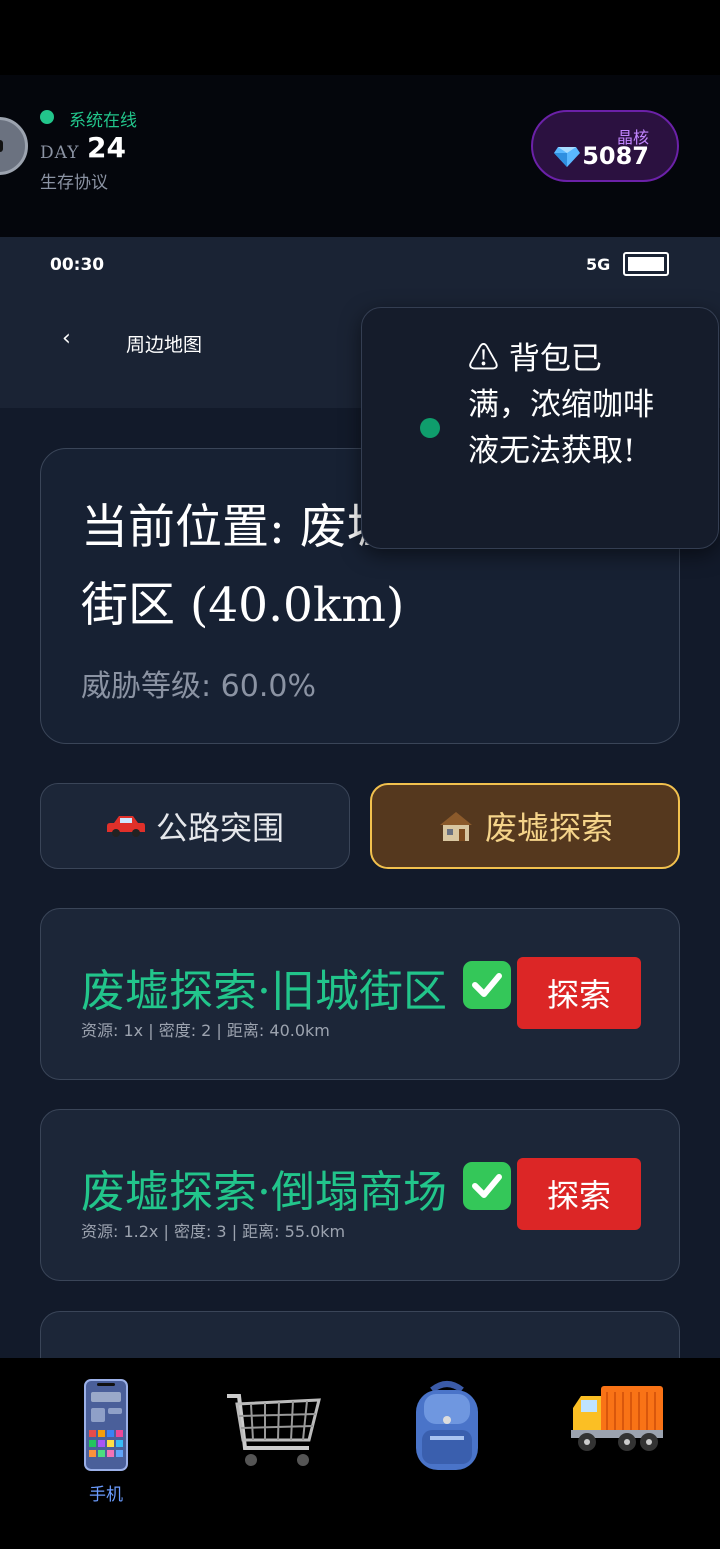 This screenshot has width=720, height=1549. I want to click on phone-status-bar: 00:30 5G, so click(360, 267).